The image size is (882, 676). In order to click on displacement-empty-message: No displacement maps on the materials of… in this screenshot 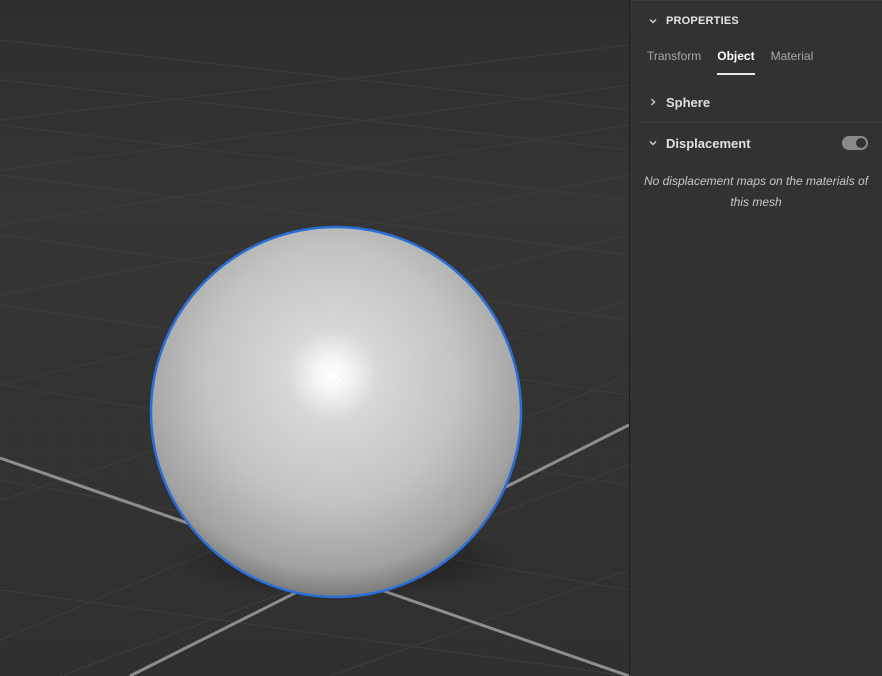, I will do `click(756, 191)`.